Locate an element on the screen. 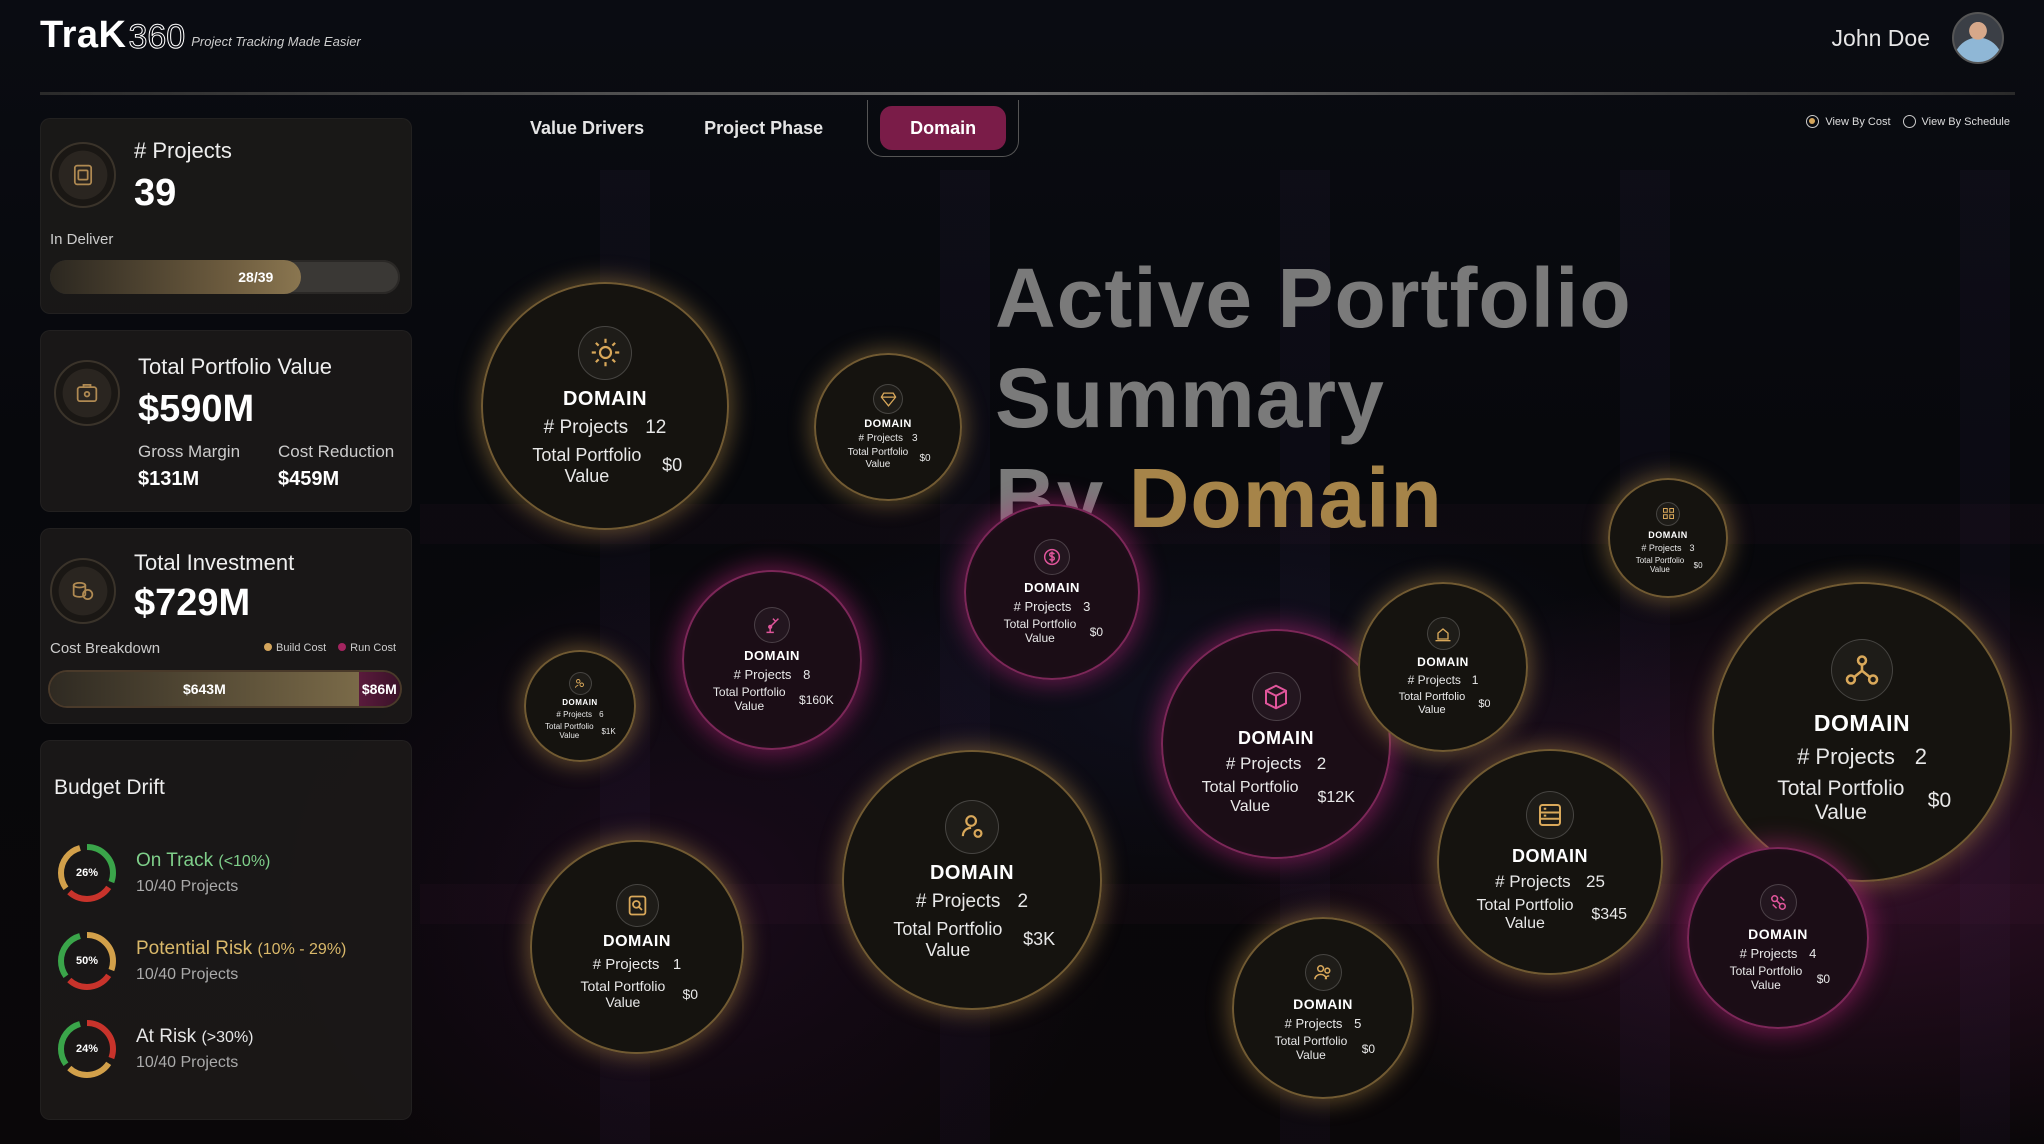  legend-run: Run Cost is located at coordinates (367, 648).